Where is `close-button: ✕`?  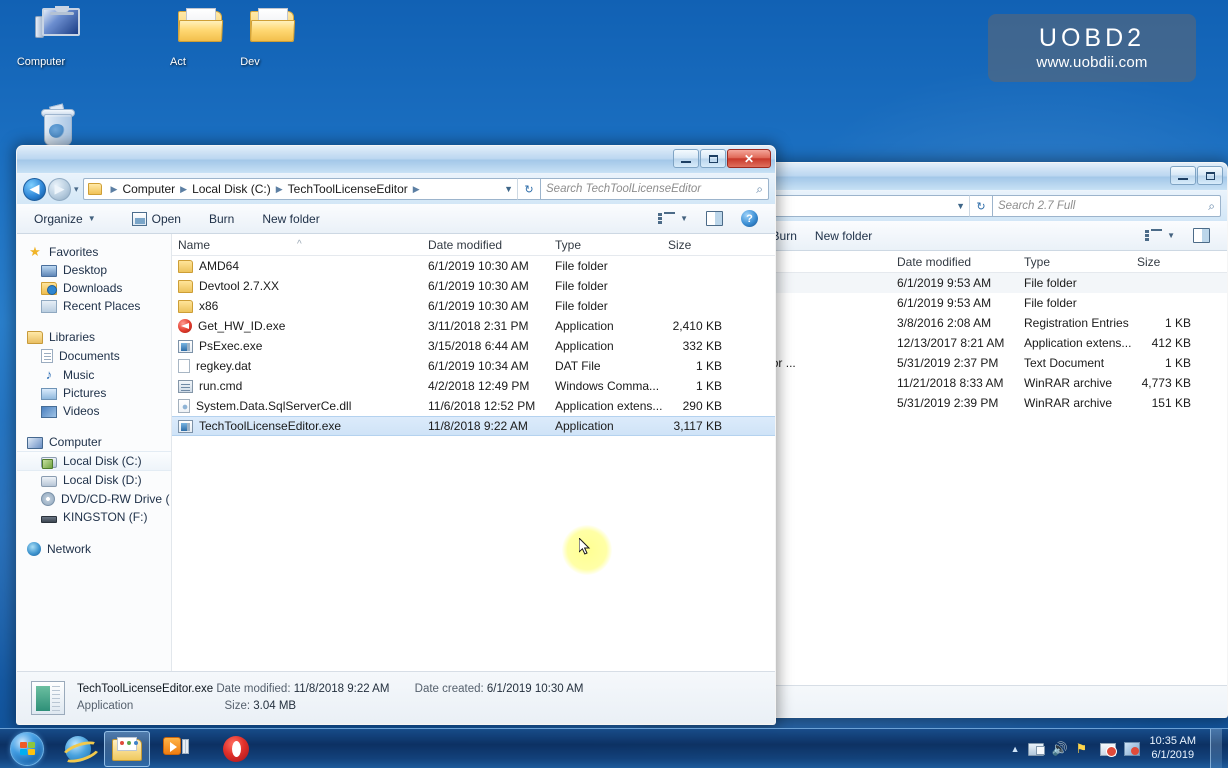 close-button: ✕ is located at coordinates (749, 158).